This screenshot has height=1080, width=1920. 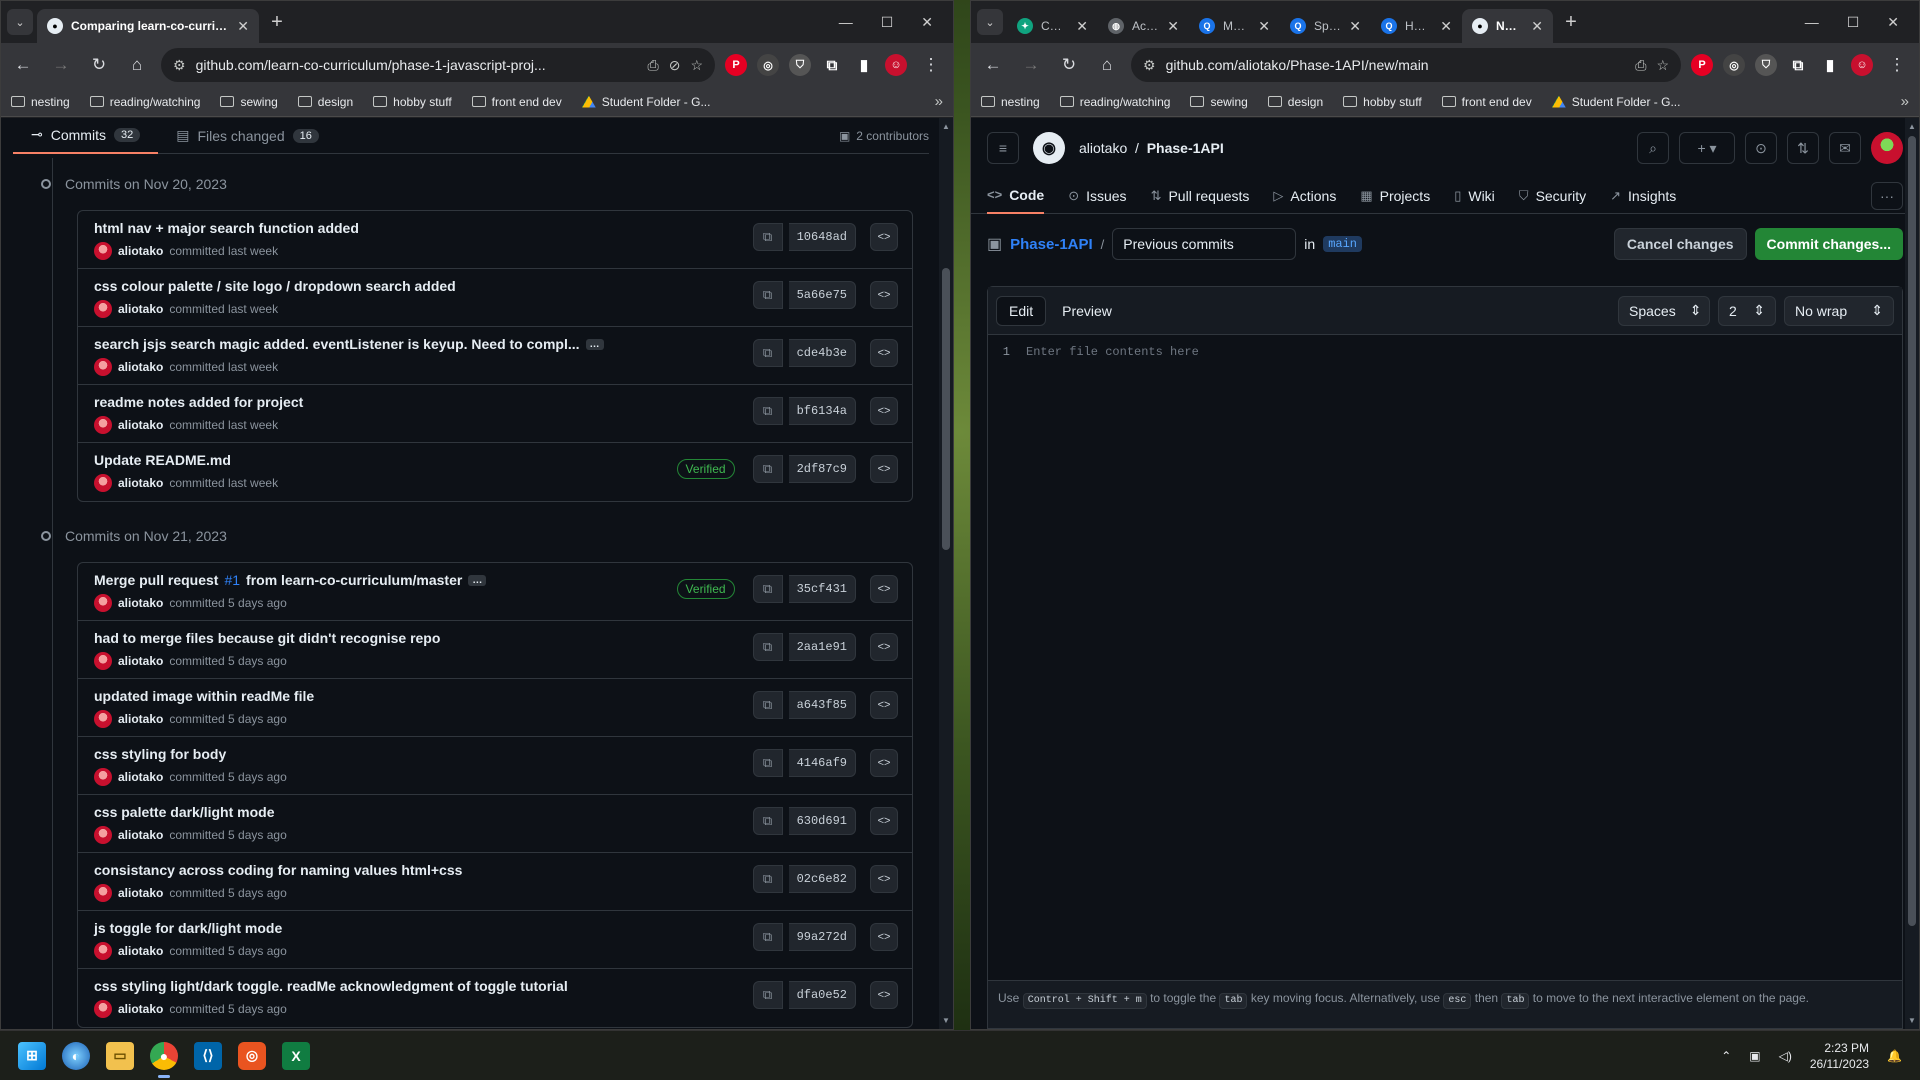 I want to click on repo-nav-insights: ↗ Insights, so click(x=1643, y=196).